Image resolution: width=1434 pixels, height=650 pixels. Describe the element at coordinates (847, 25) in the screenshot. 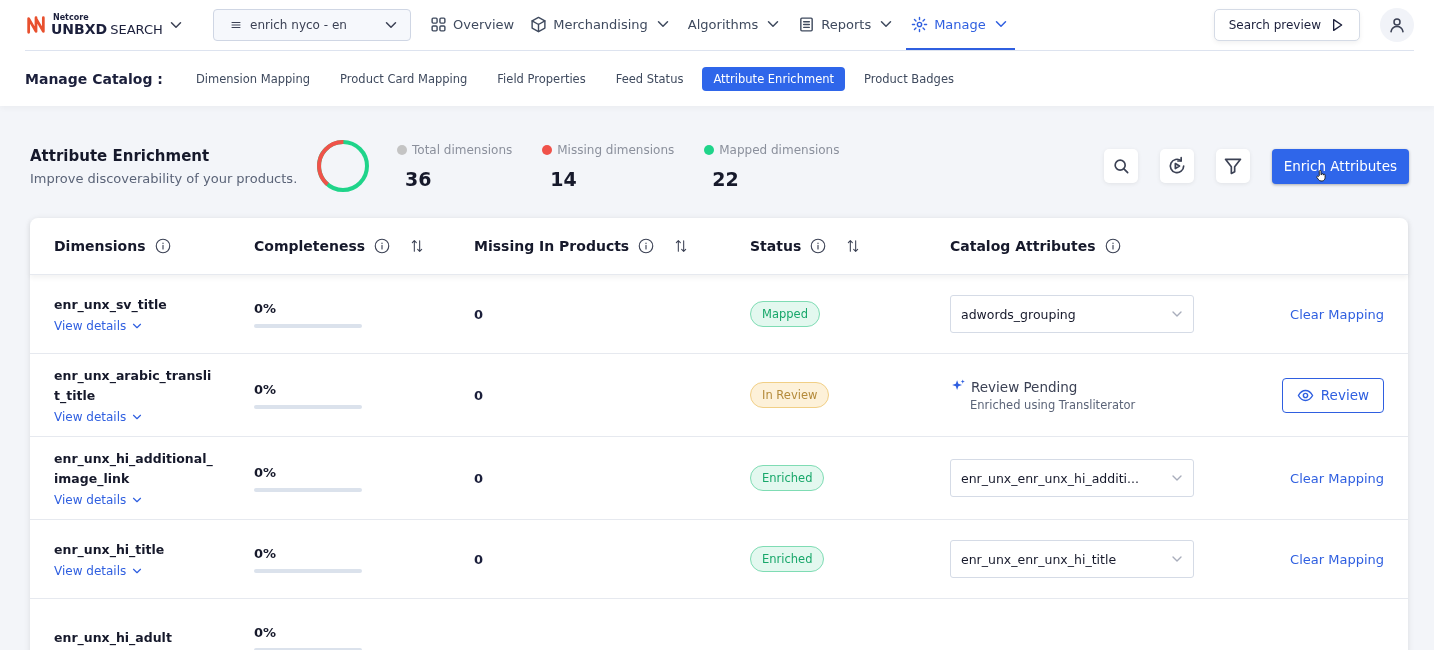

I see `nav-tab: Reports` at that location.